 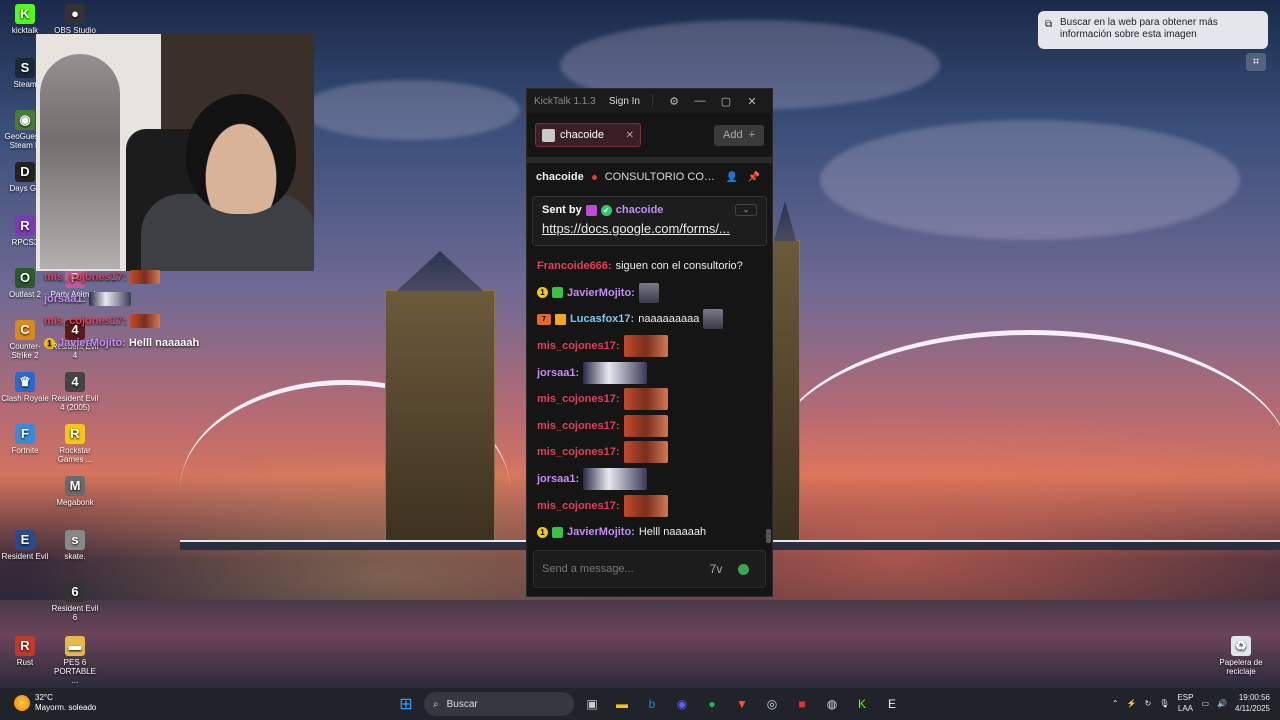 What do you see at coordinates (75, 403) in the screenshot?
I see `desktop-icon-label: Resident Evil 4 (2005)` at bounding box center [75, 403].